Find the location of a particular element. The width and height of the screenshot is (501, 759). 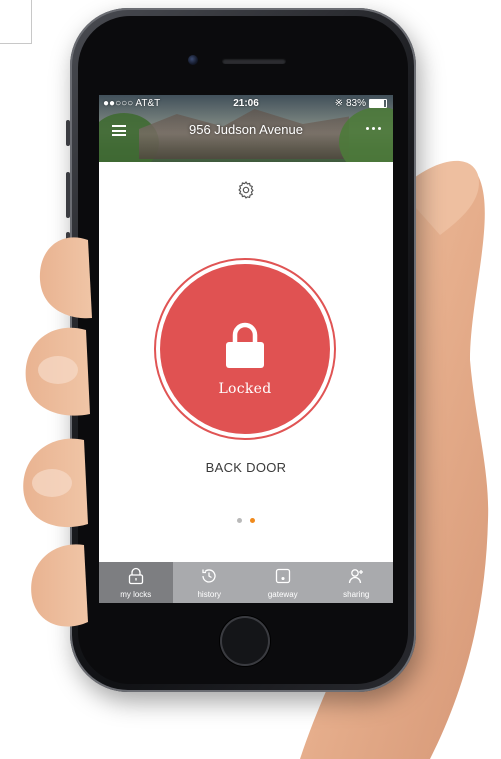

tab-label: sharing is located at coordinates (356, 594).